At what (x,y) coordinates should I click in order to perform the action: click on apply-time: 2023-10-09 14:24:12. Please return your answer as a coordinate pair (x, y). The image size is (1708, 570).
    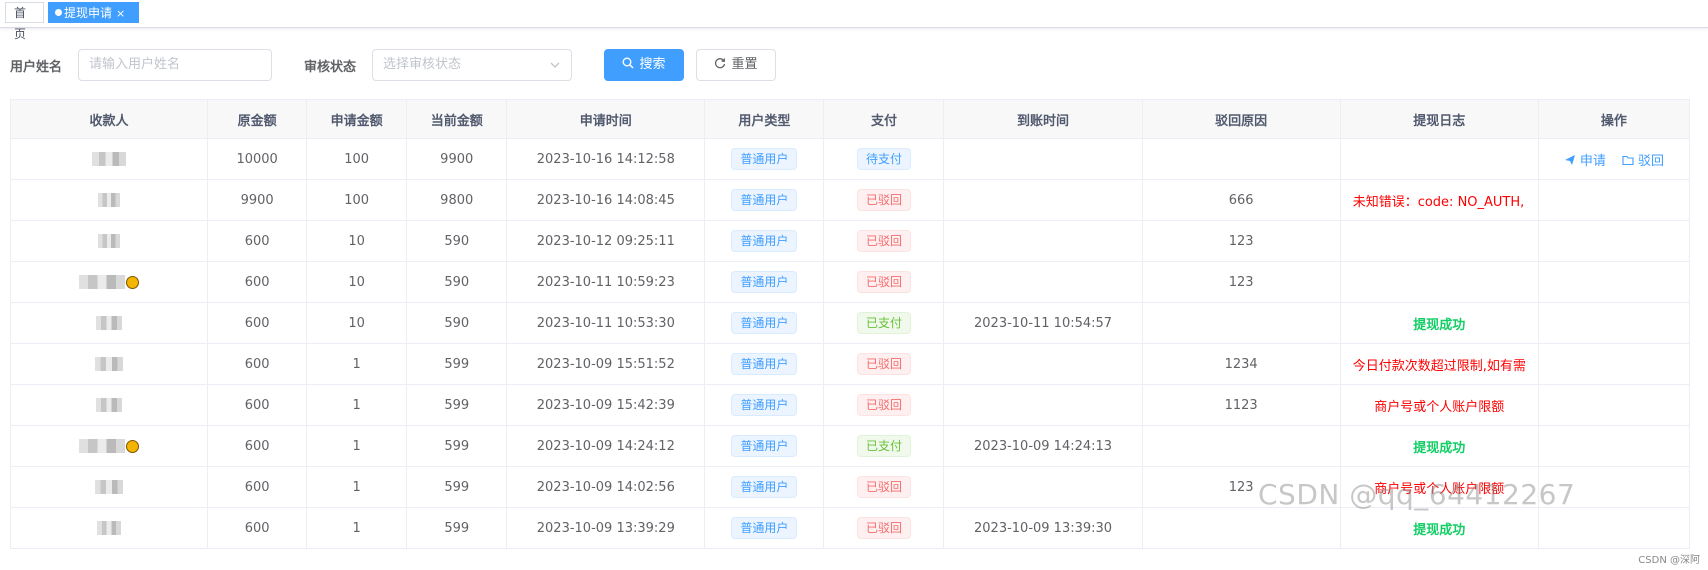
    Looking at the image, I should click on (606, 446).